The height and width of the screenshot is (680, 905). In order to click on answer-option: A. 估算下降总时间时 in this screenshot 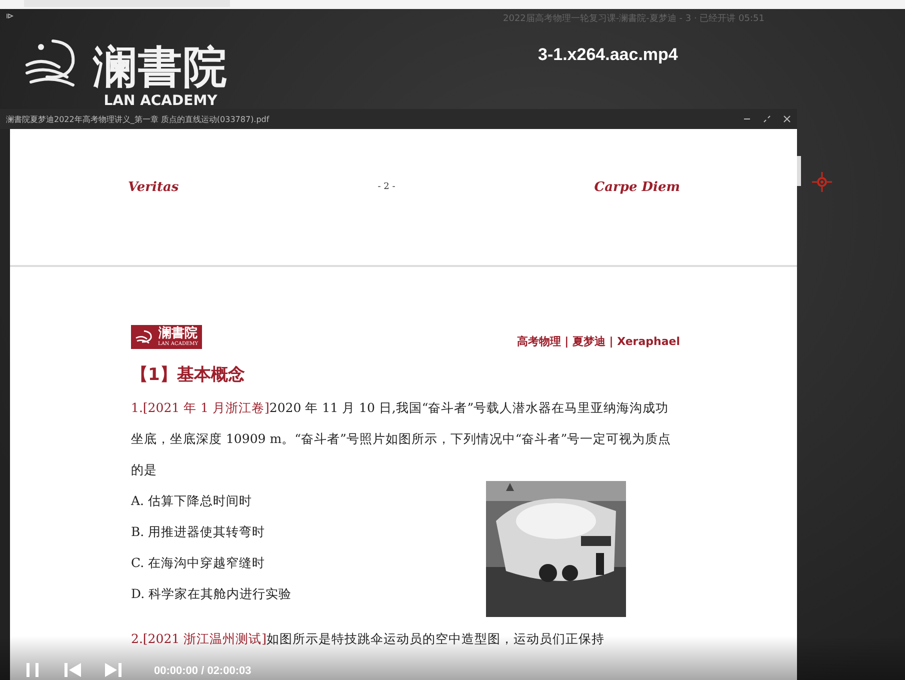, I will do `click(211, 500)`.